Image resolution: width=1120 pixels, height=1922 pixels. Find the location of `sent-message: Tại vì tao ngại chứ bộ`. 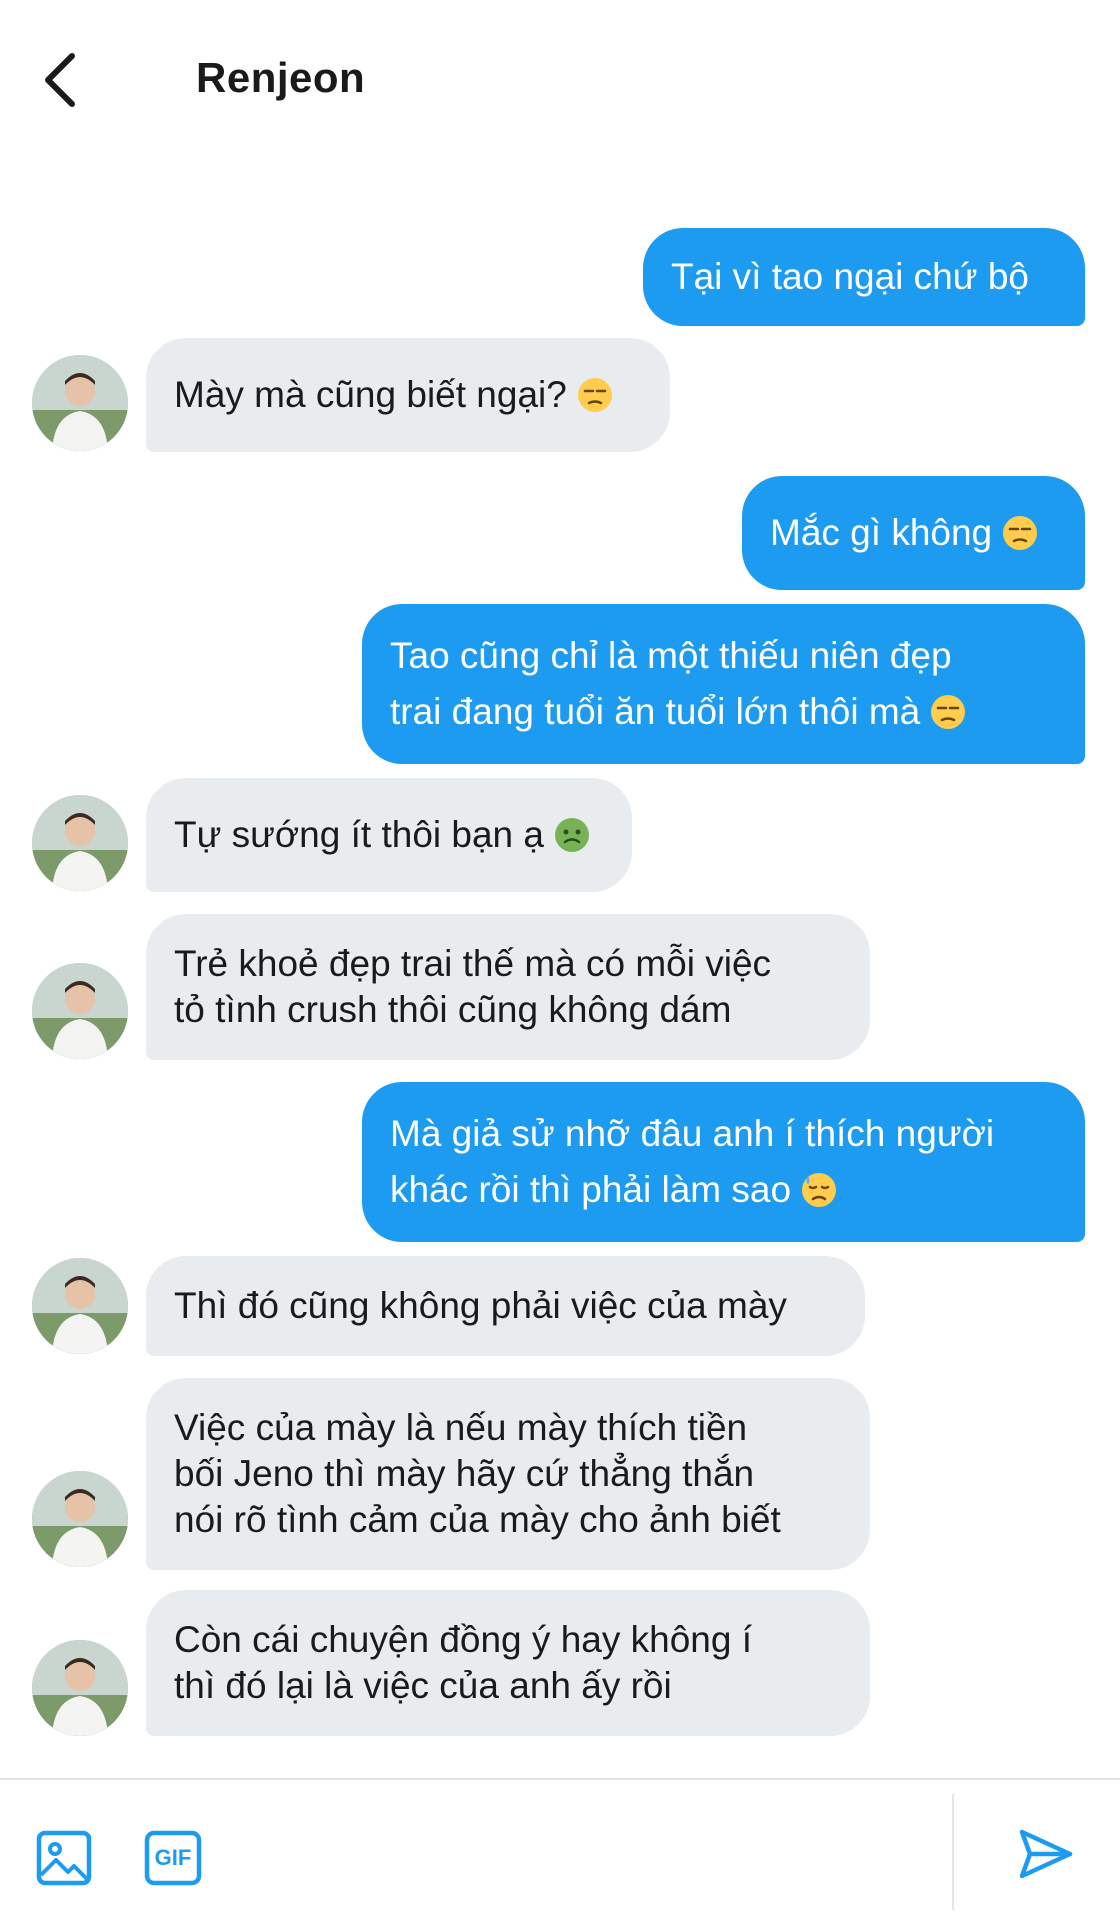

sent-message: Tại vì tao ngại chứ bộ is located at coordinates (864, 277).